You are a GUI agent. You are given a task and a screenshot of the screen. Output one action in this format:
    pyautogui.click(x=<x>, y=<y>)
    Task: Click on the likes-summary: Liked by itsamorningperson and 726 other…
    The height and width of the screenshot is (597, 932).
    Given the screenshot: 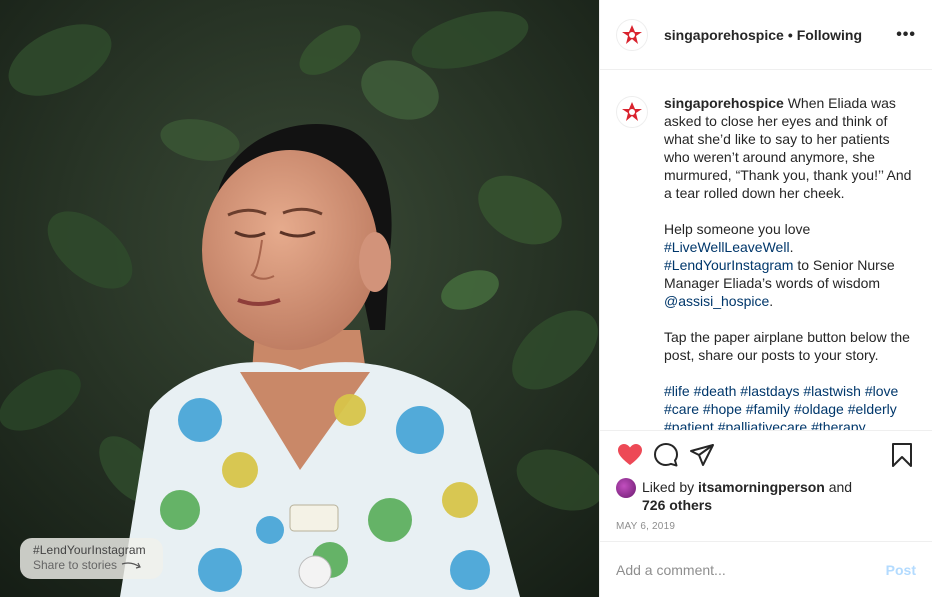 What is the action you would take?
    pyautogui.click(x=766, y=497)
    